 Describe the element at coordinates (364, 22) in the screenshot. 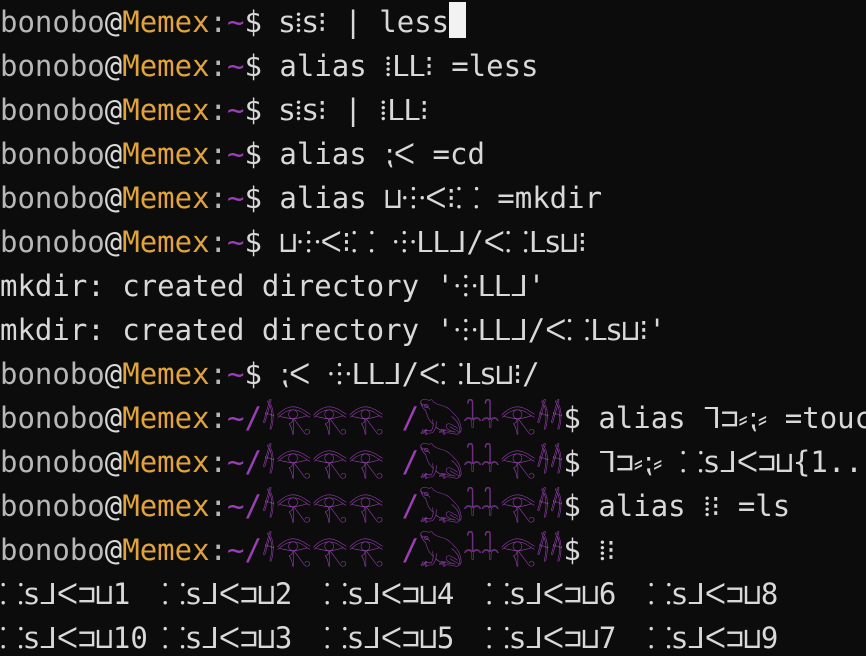

I see `command-text: ꜱ⁞ꜱ⁝ | less` at that location.